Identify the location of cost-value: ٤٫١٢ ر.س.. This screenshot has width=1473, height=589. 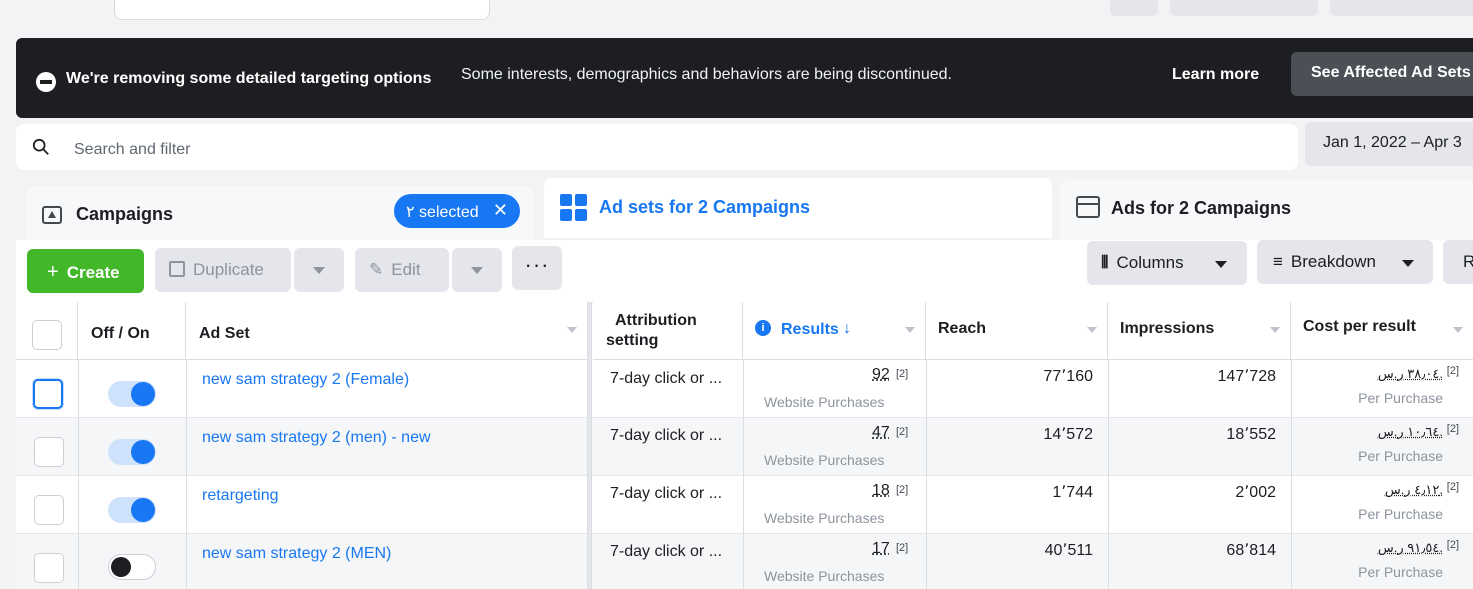
(1414, 490).